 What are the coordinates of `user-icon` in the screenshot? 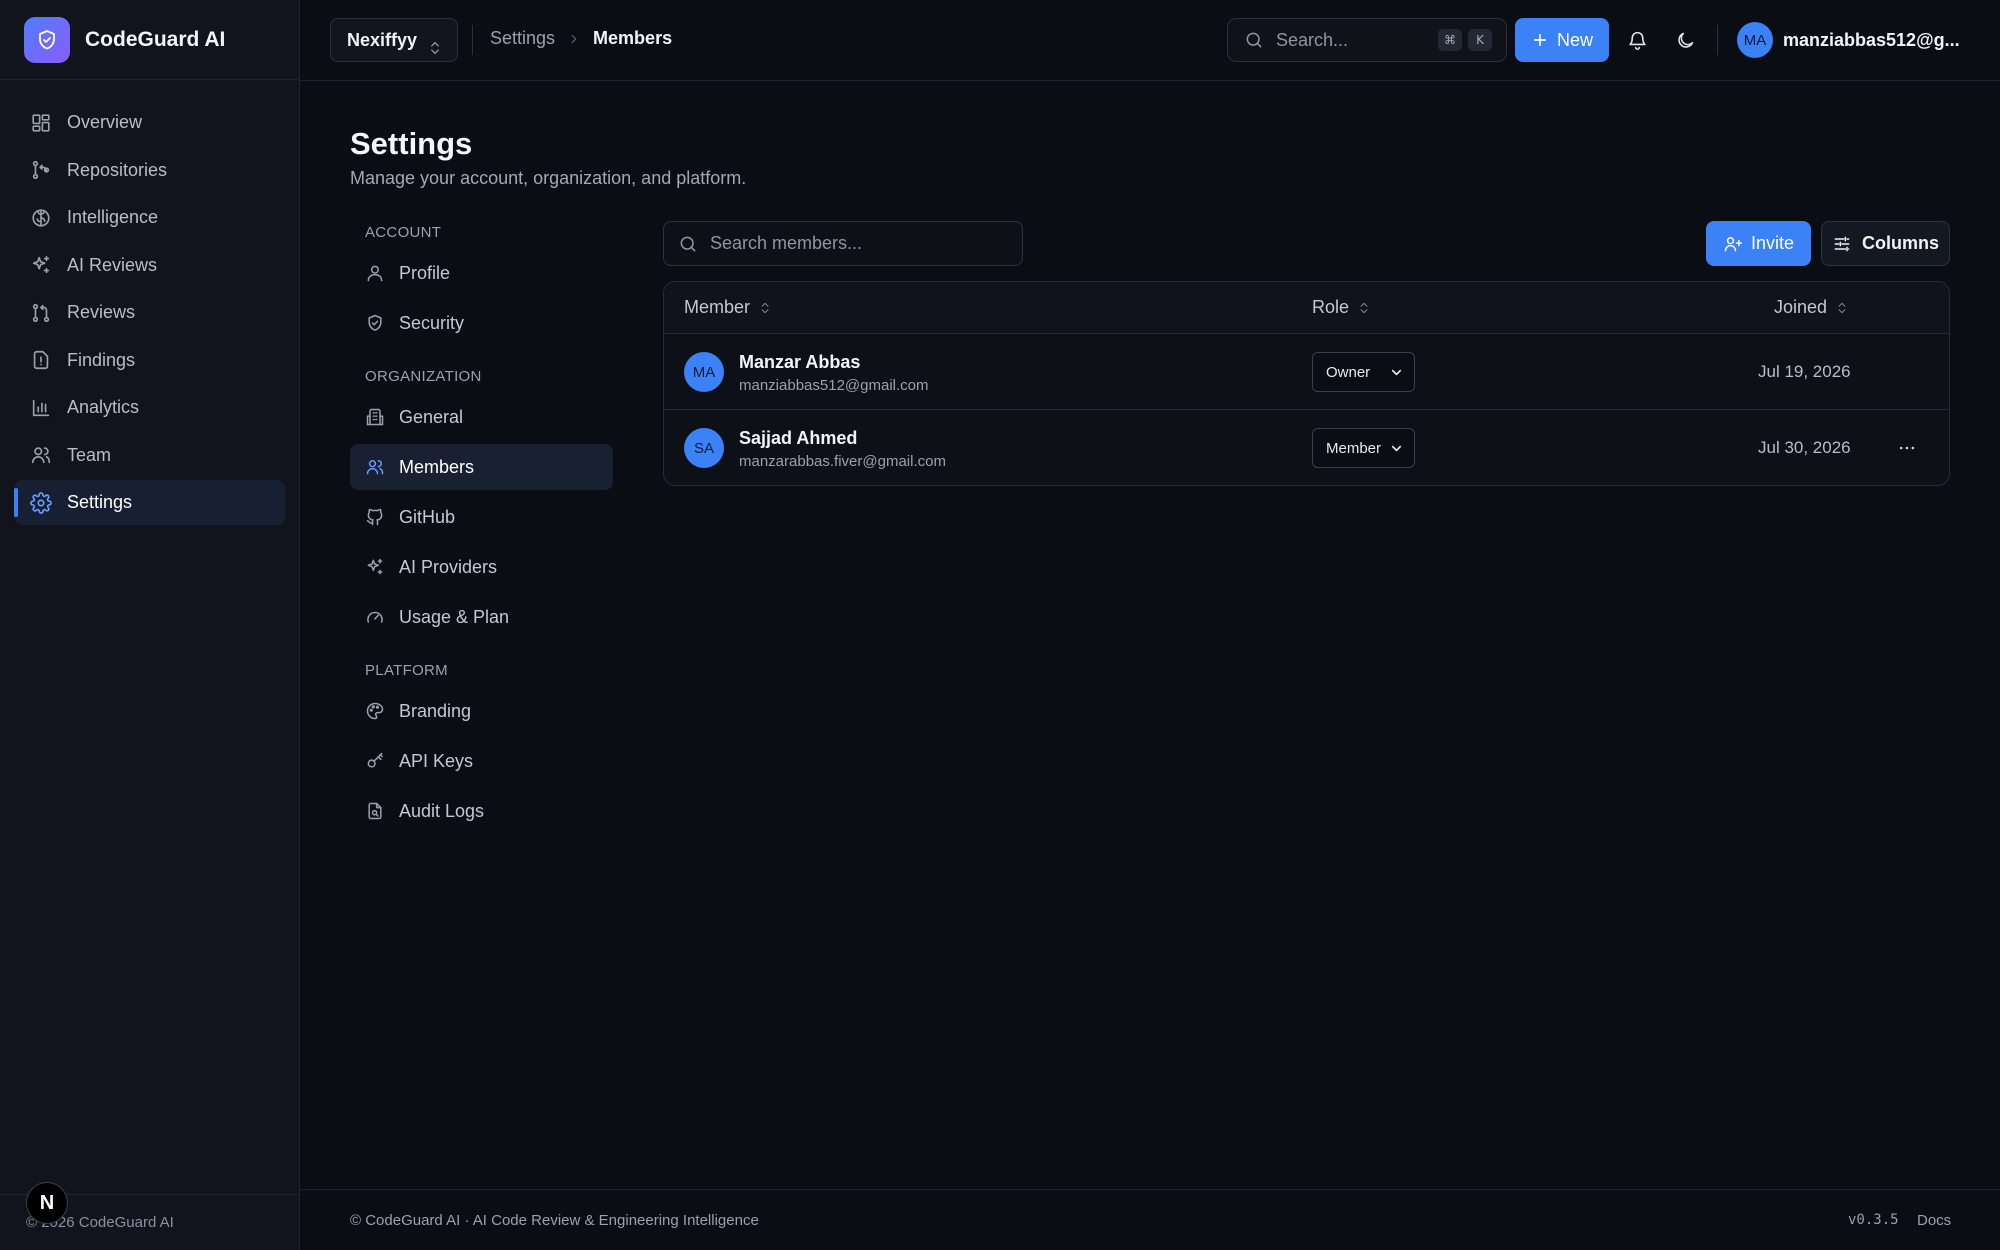 It's located at (375, 273).